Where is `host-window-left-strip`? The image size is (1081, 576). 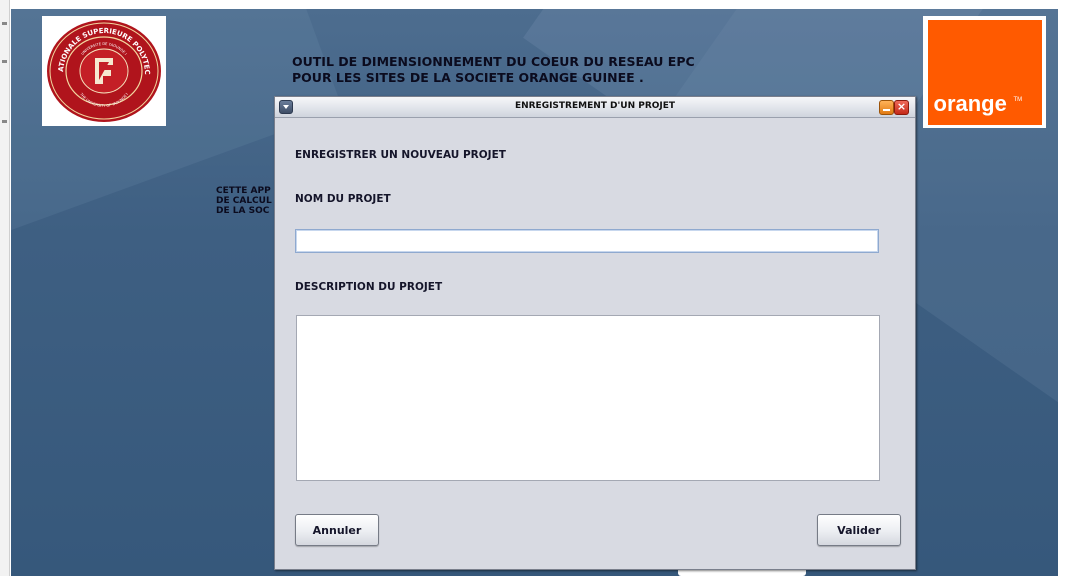 host-window-left-strip is located at coordinates (5, 288).